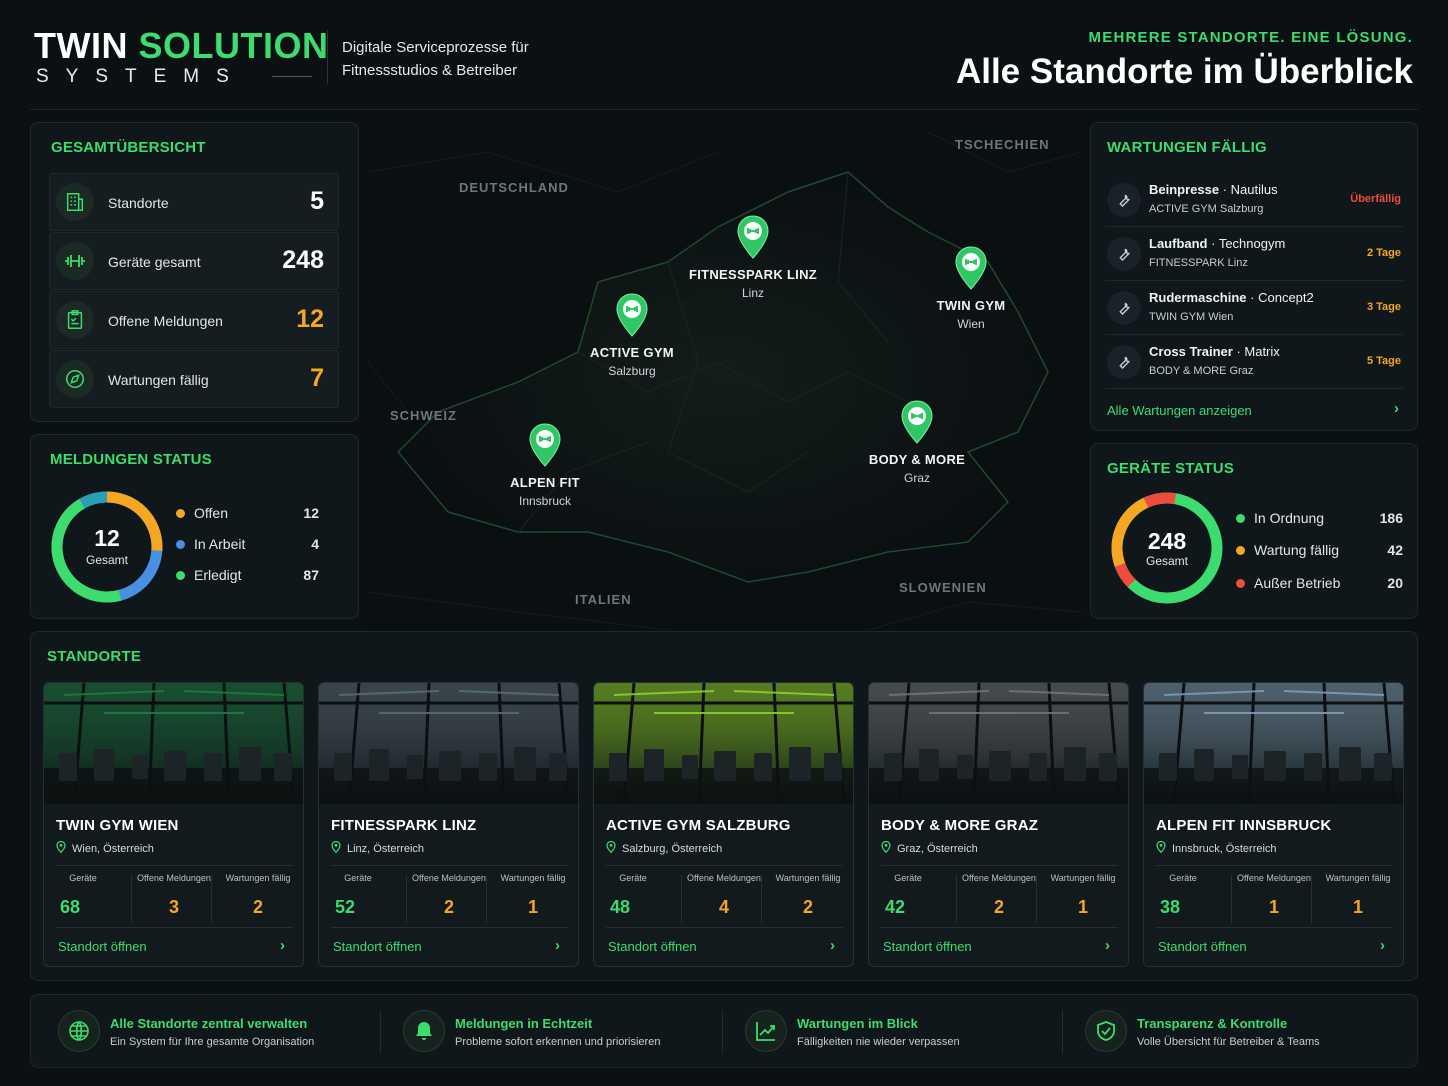  What do you see at coordinates (70, 907) in the screenshot?
I see `stat-value: 68` at bounding box center [70, 907].